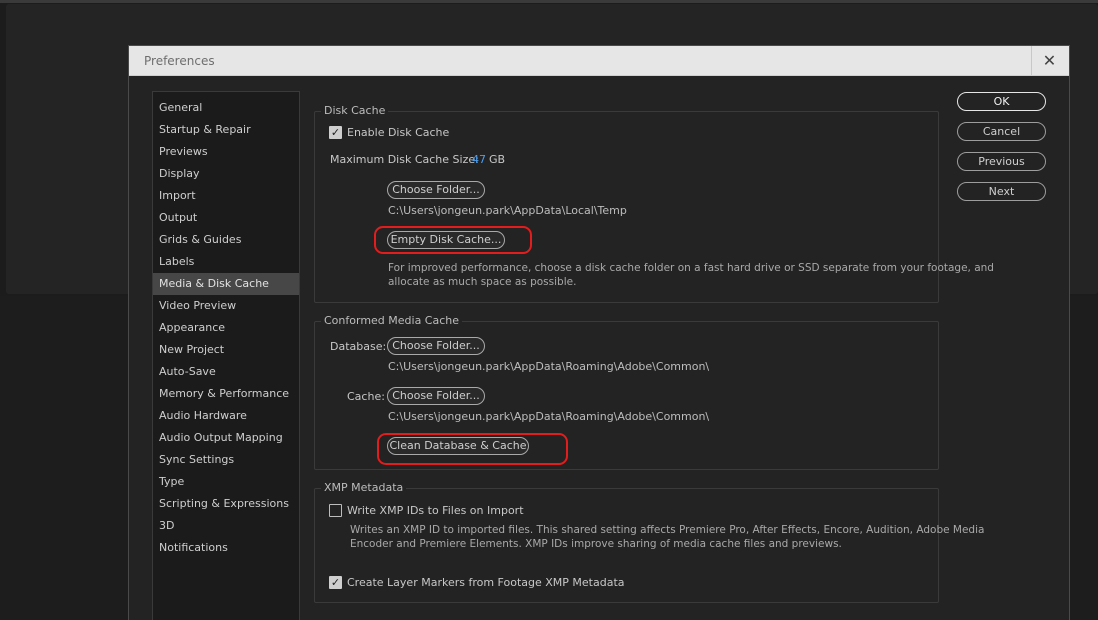 Image resolution: width=1098 pixels, height=620 pixels. Describe the element at coordinates (226, 372) in the screenshot. I see `sidebar-item-auto-save: Auto-Save` at that location.